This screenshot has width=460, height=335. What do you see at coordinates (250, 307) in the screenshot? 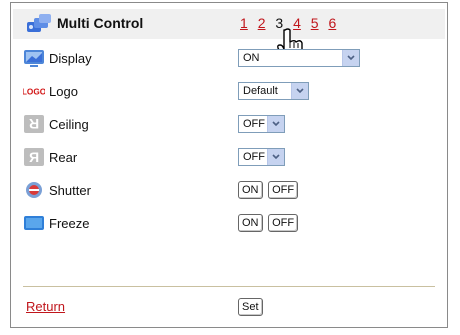
I see `set-button: Set` at bounding box center [250, 307].